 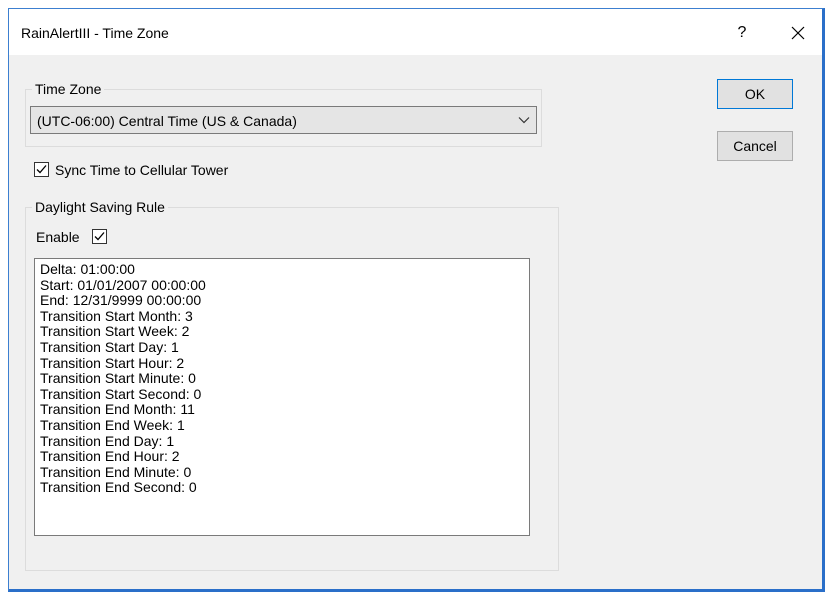 What do you see at coordinates (167, 121) in the screenshot?
I see `time-zone-selected-value: (UTC-06:00) Central Time (US & Canada)` at bounding box center [167, 121].